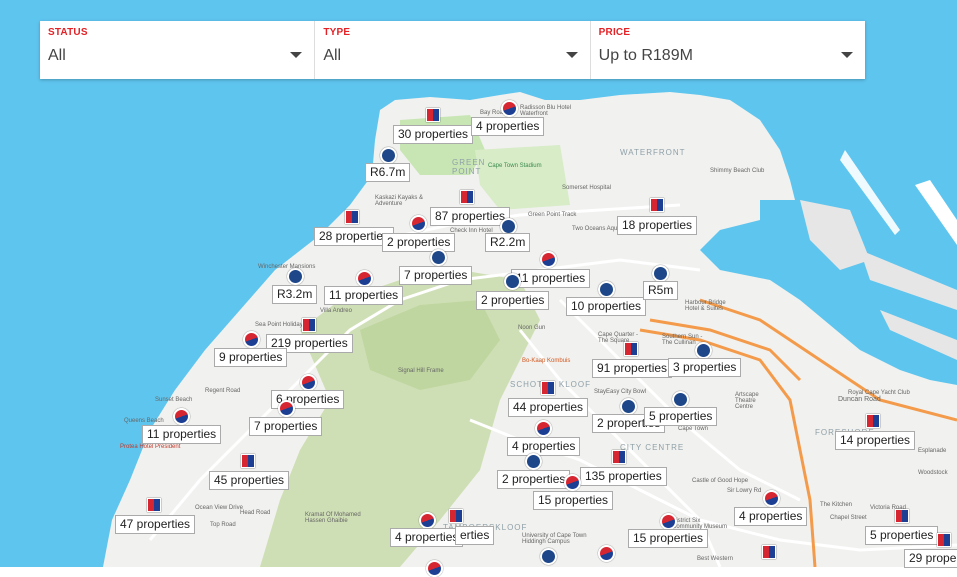  Describe the element at coordinates (295, 294) in the screenshot. I see `marker-label: R3.2m` at that location.